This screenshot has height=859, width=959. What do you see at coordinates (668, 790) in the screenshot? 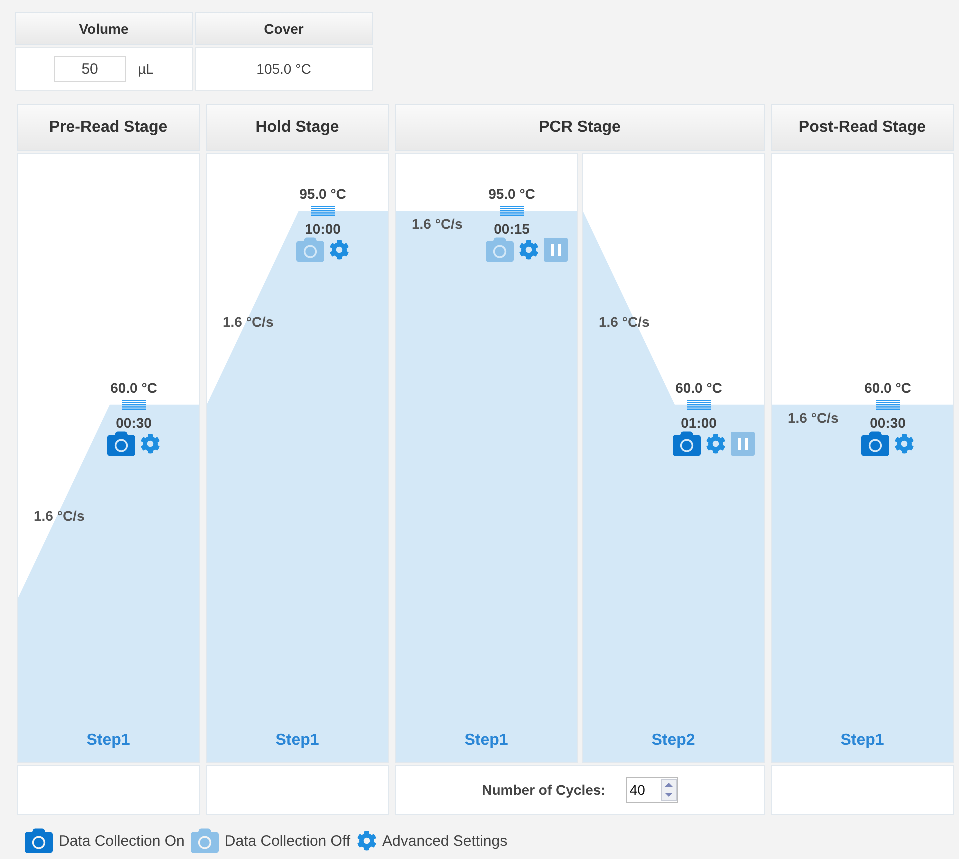
I see `spinner-arrows-icon` at bounding box center [668, 790].